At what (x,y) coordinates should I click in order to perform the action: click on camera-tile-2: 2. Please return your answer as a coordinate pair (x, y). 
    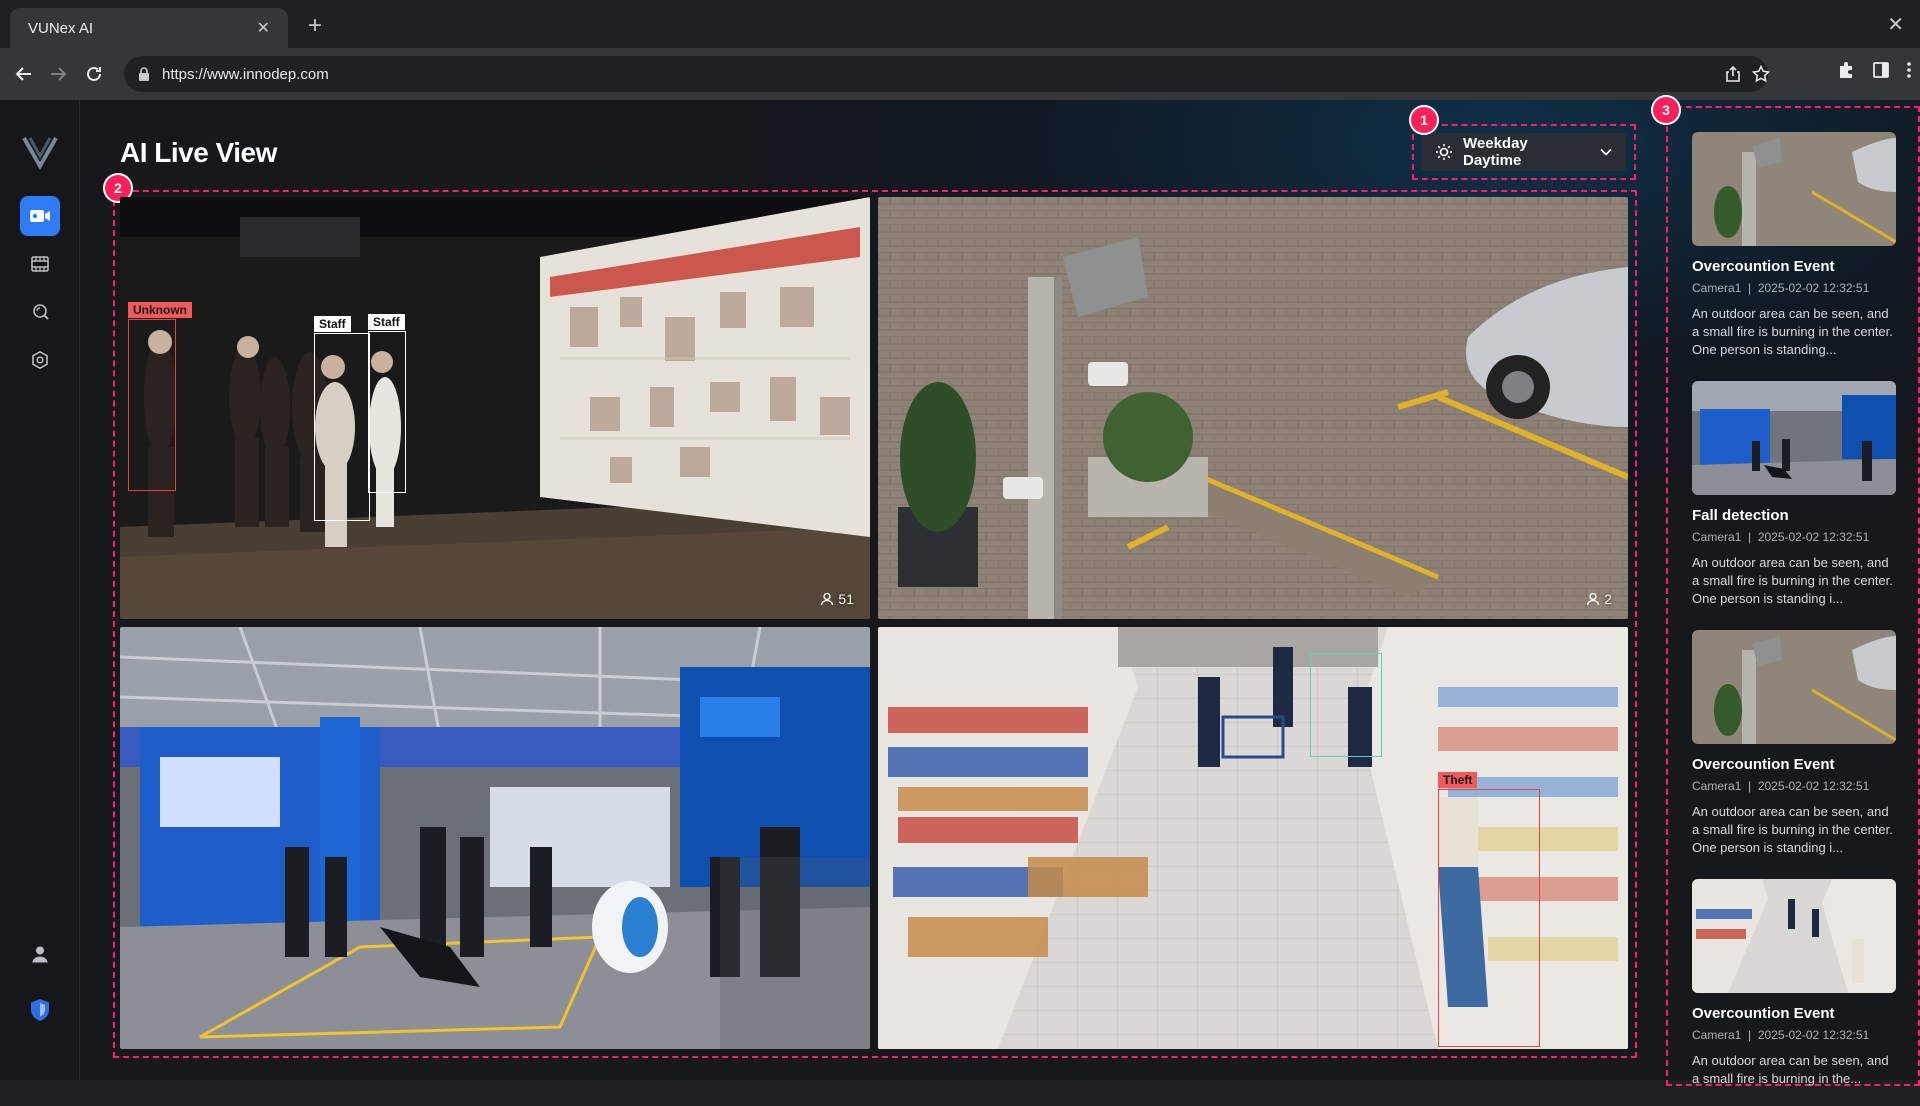
    Looking at the image, I should click on (1253, 408).